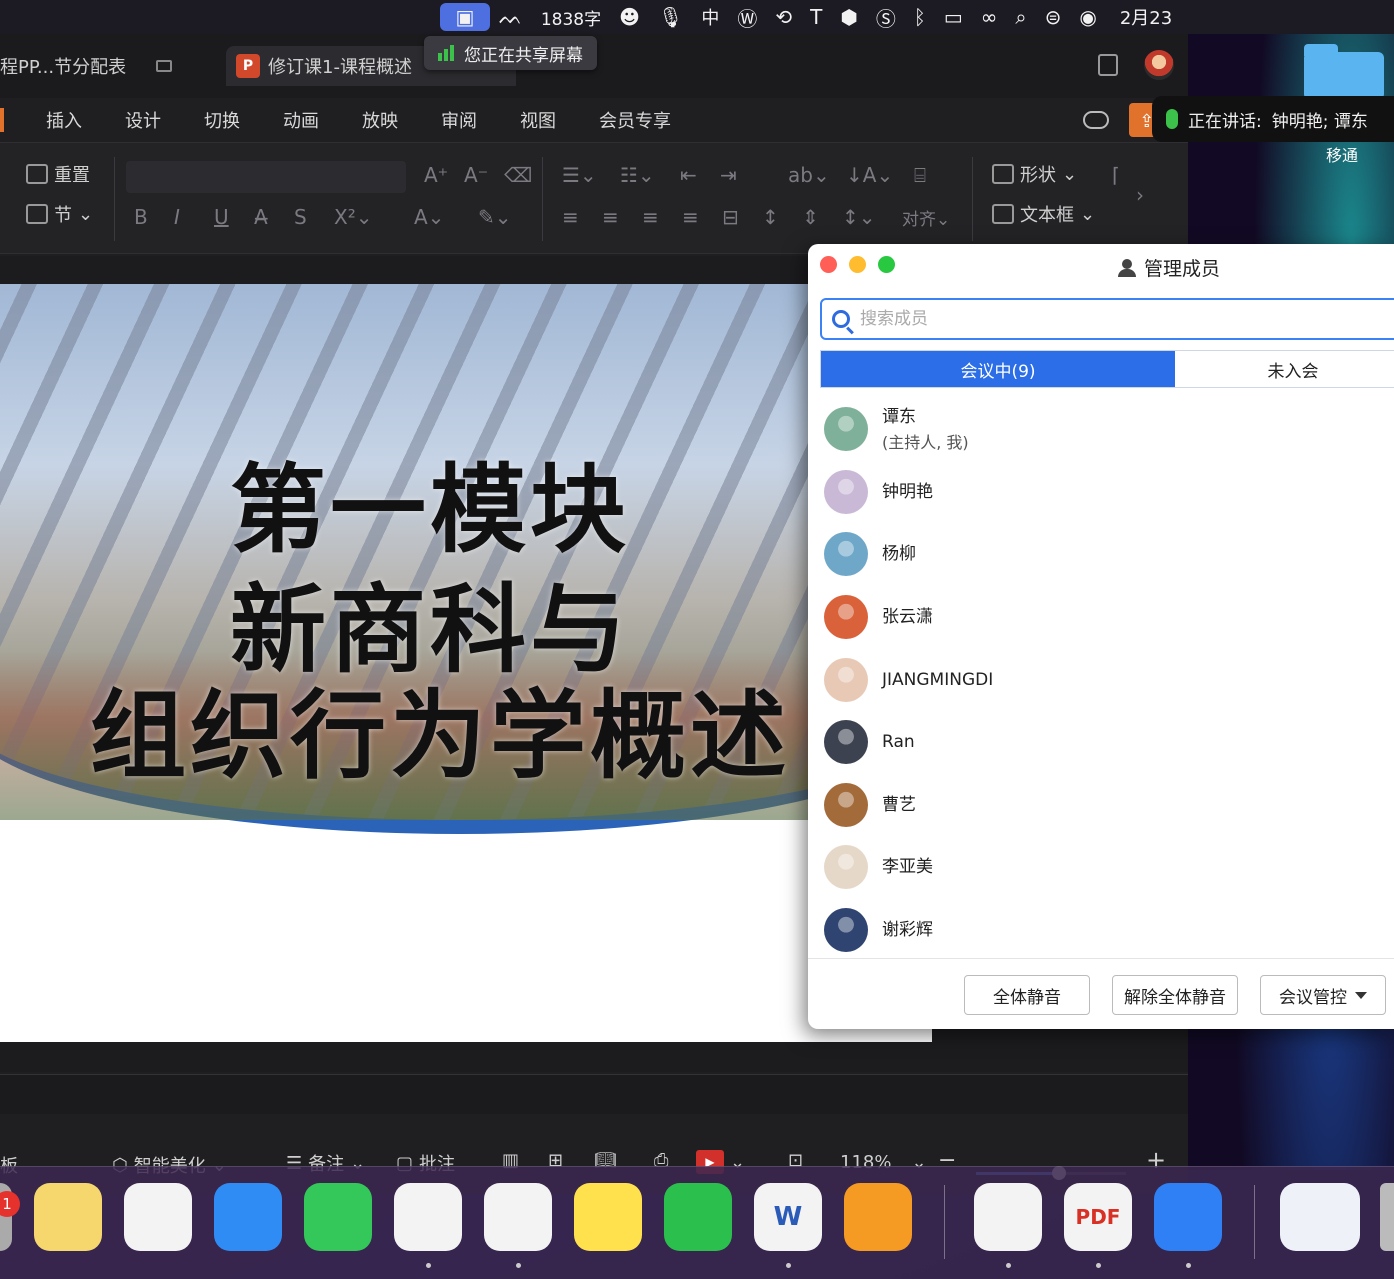 The image size is (1394, 1279). I want to click on menu-review: 审阅, so click(480, 120).